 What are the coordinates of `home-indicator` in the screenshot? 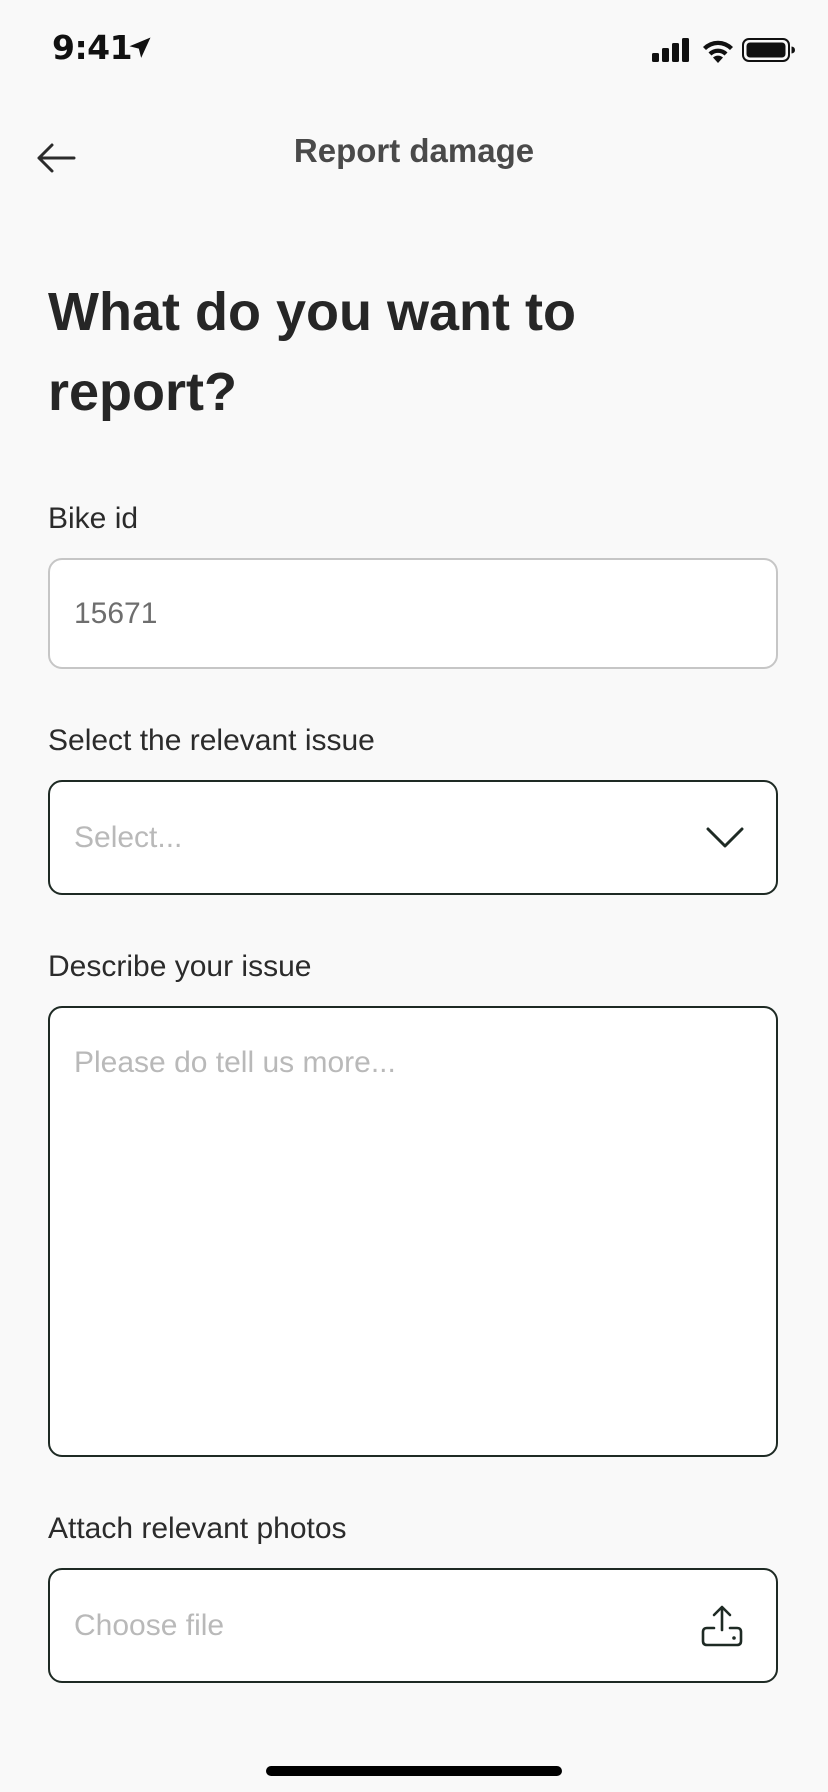 It's located at (414, 1771).